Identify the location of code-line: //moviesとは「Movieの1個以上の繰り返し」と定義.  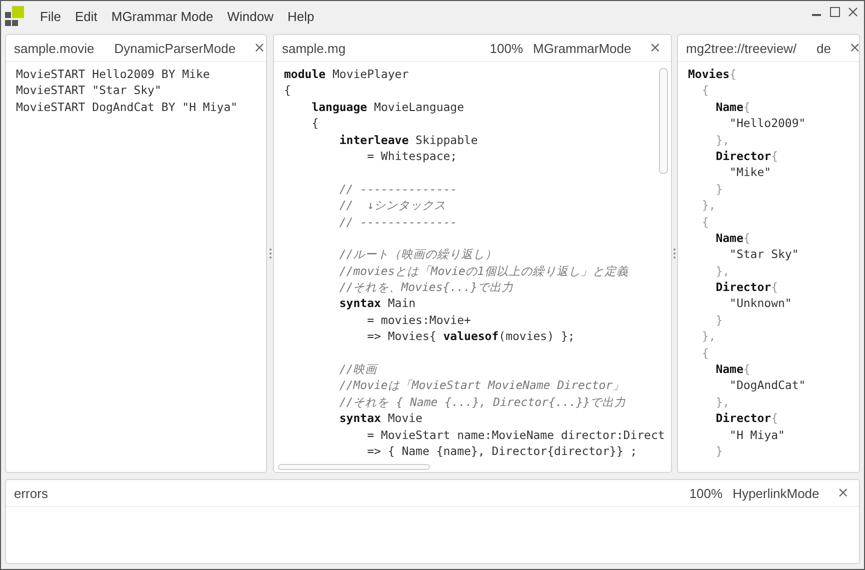
(484, 271).